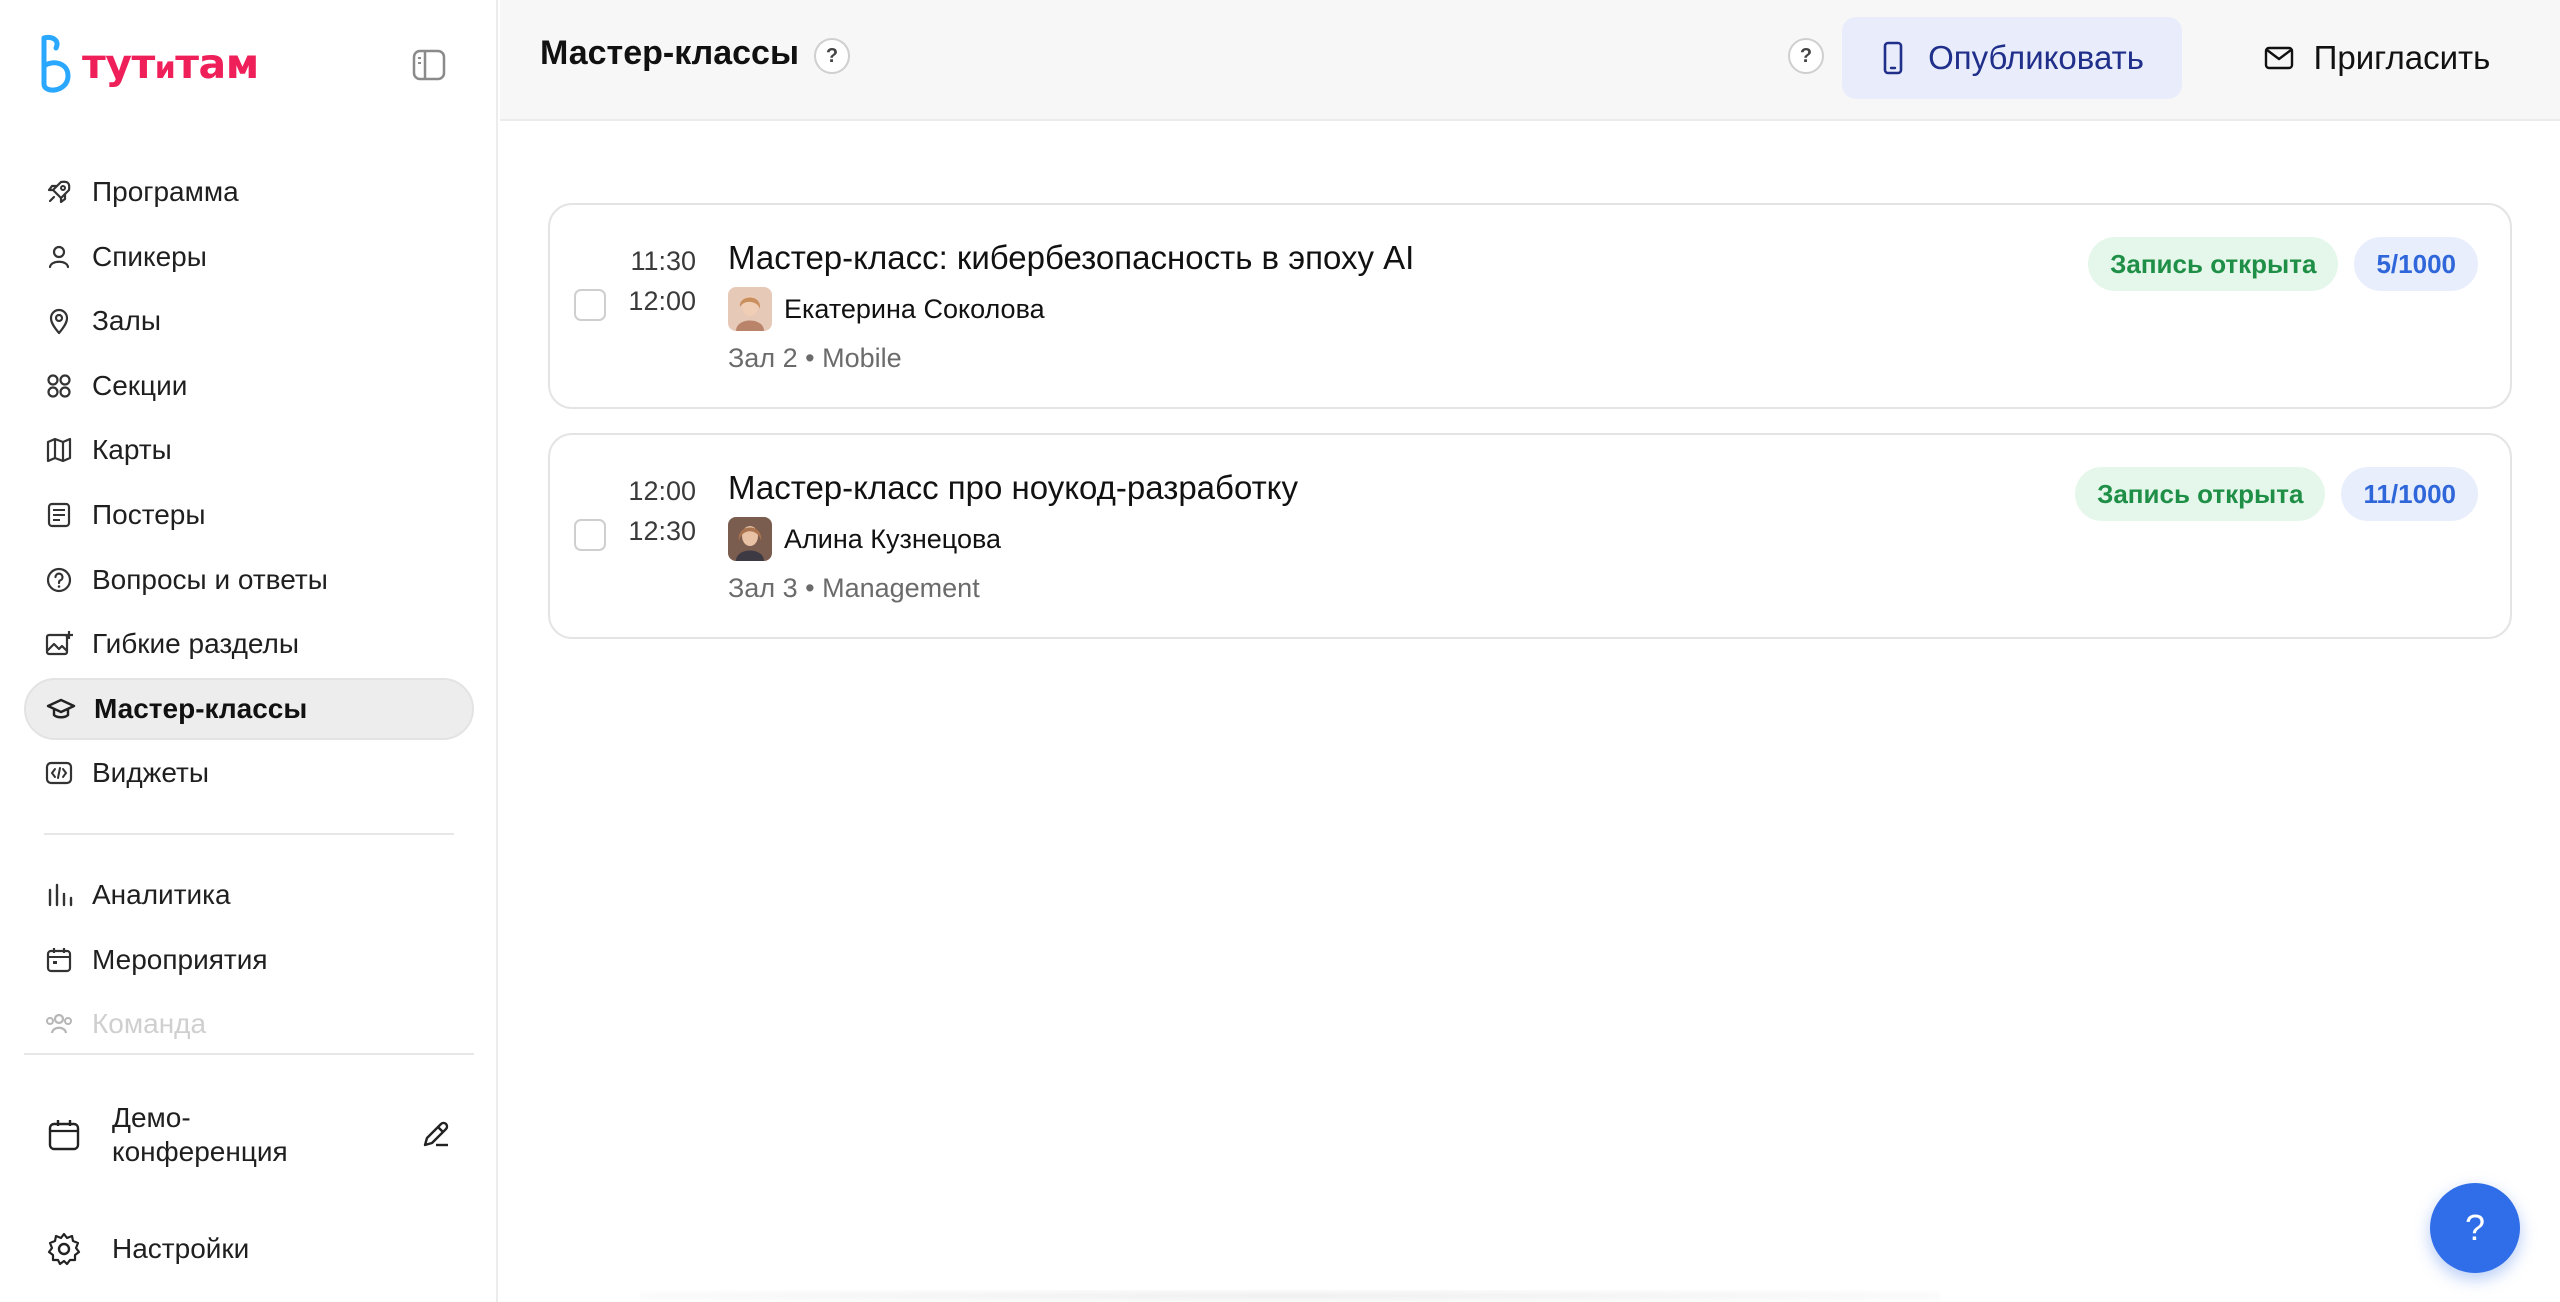 This screenshot has height=1302, width=2560. Describe the element at coordinates (165, 191) in the screenshot. I see `sidebar-item-label: Программа` at that location.